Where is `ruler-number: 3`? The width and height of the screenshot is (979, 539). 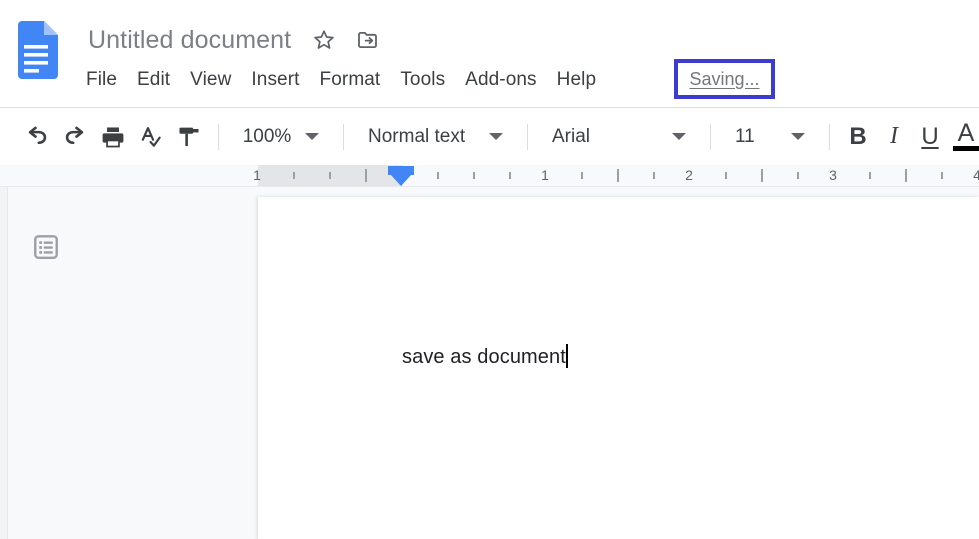 ruler-number: 3 is located at coordinates (833, 175).